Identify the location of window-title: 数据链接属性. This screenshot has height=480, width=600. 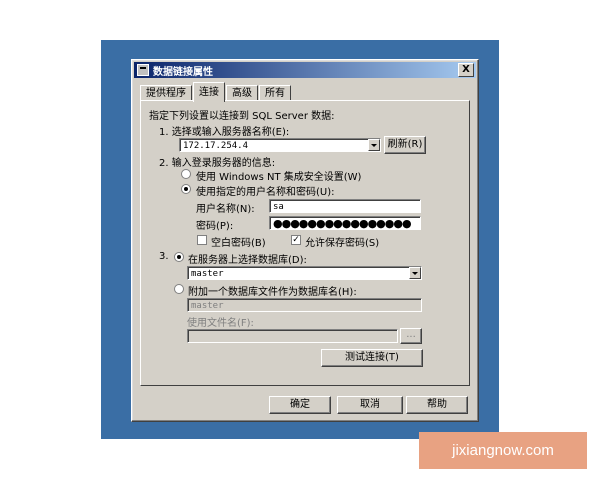
(183, 72).